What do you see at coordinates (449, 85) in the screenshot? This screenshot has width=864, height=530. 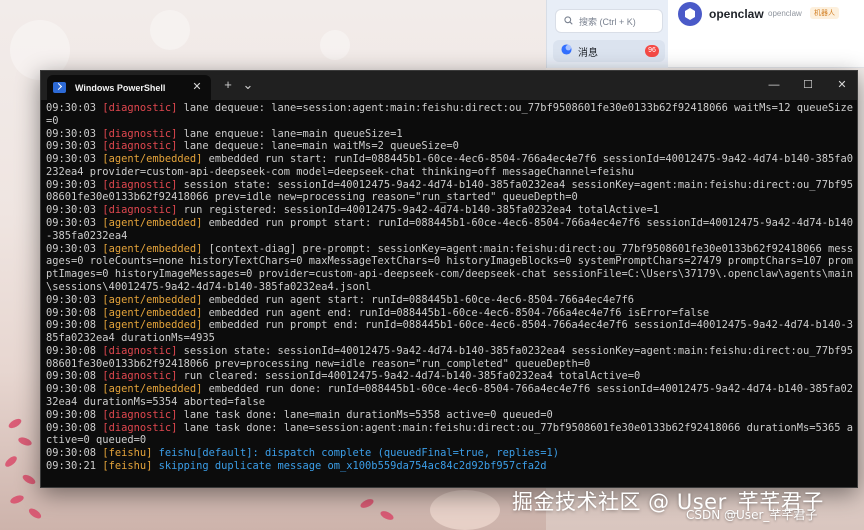 I see `title-bar: Windows PowerShell ✕ + ⌄ — ☐ ✕` at bounding box center [449, 85].